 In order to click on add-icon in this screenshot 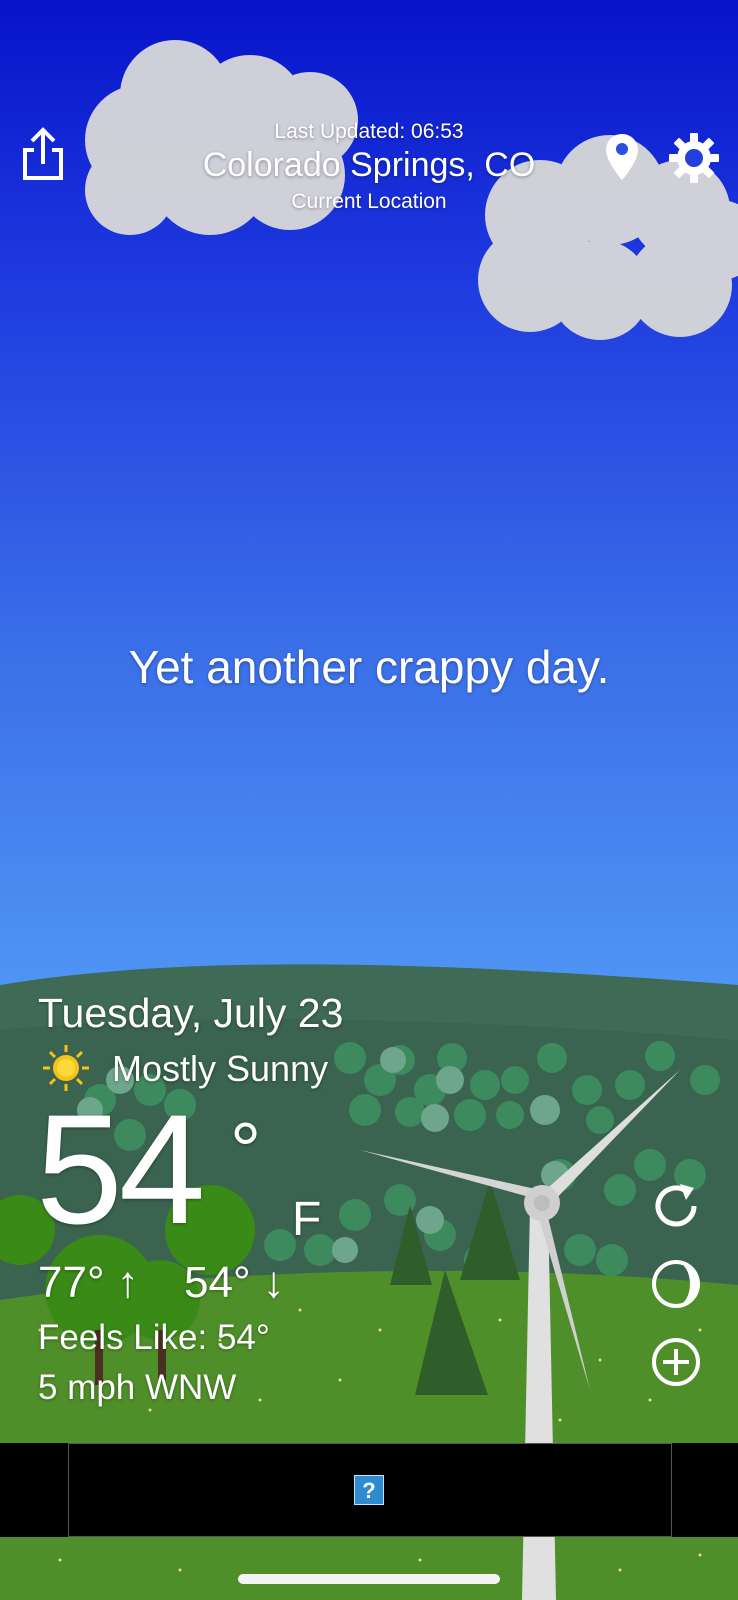, I will do `click(676, 1362)`.